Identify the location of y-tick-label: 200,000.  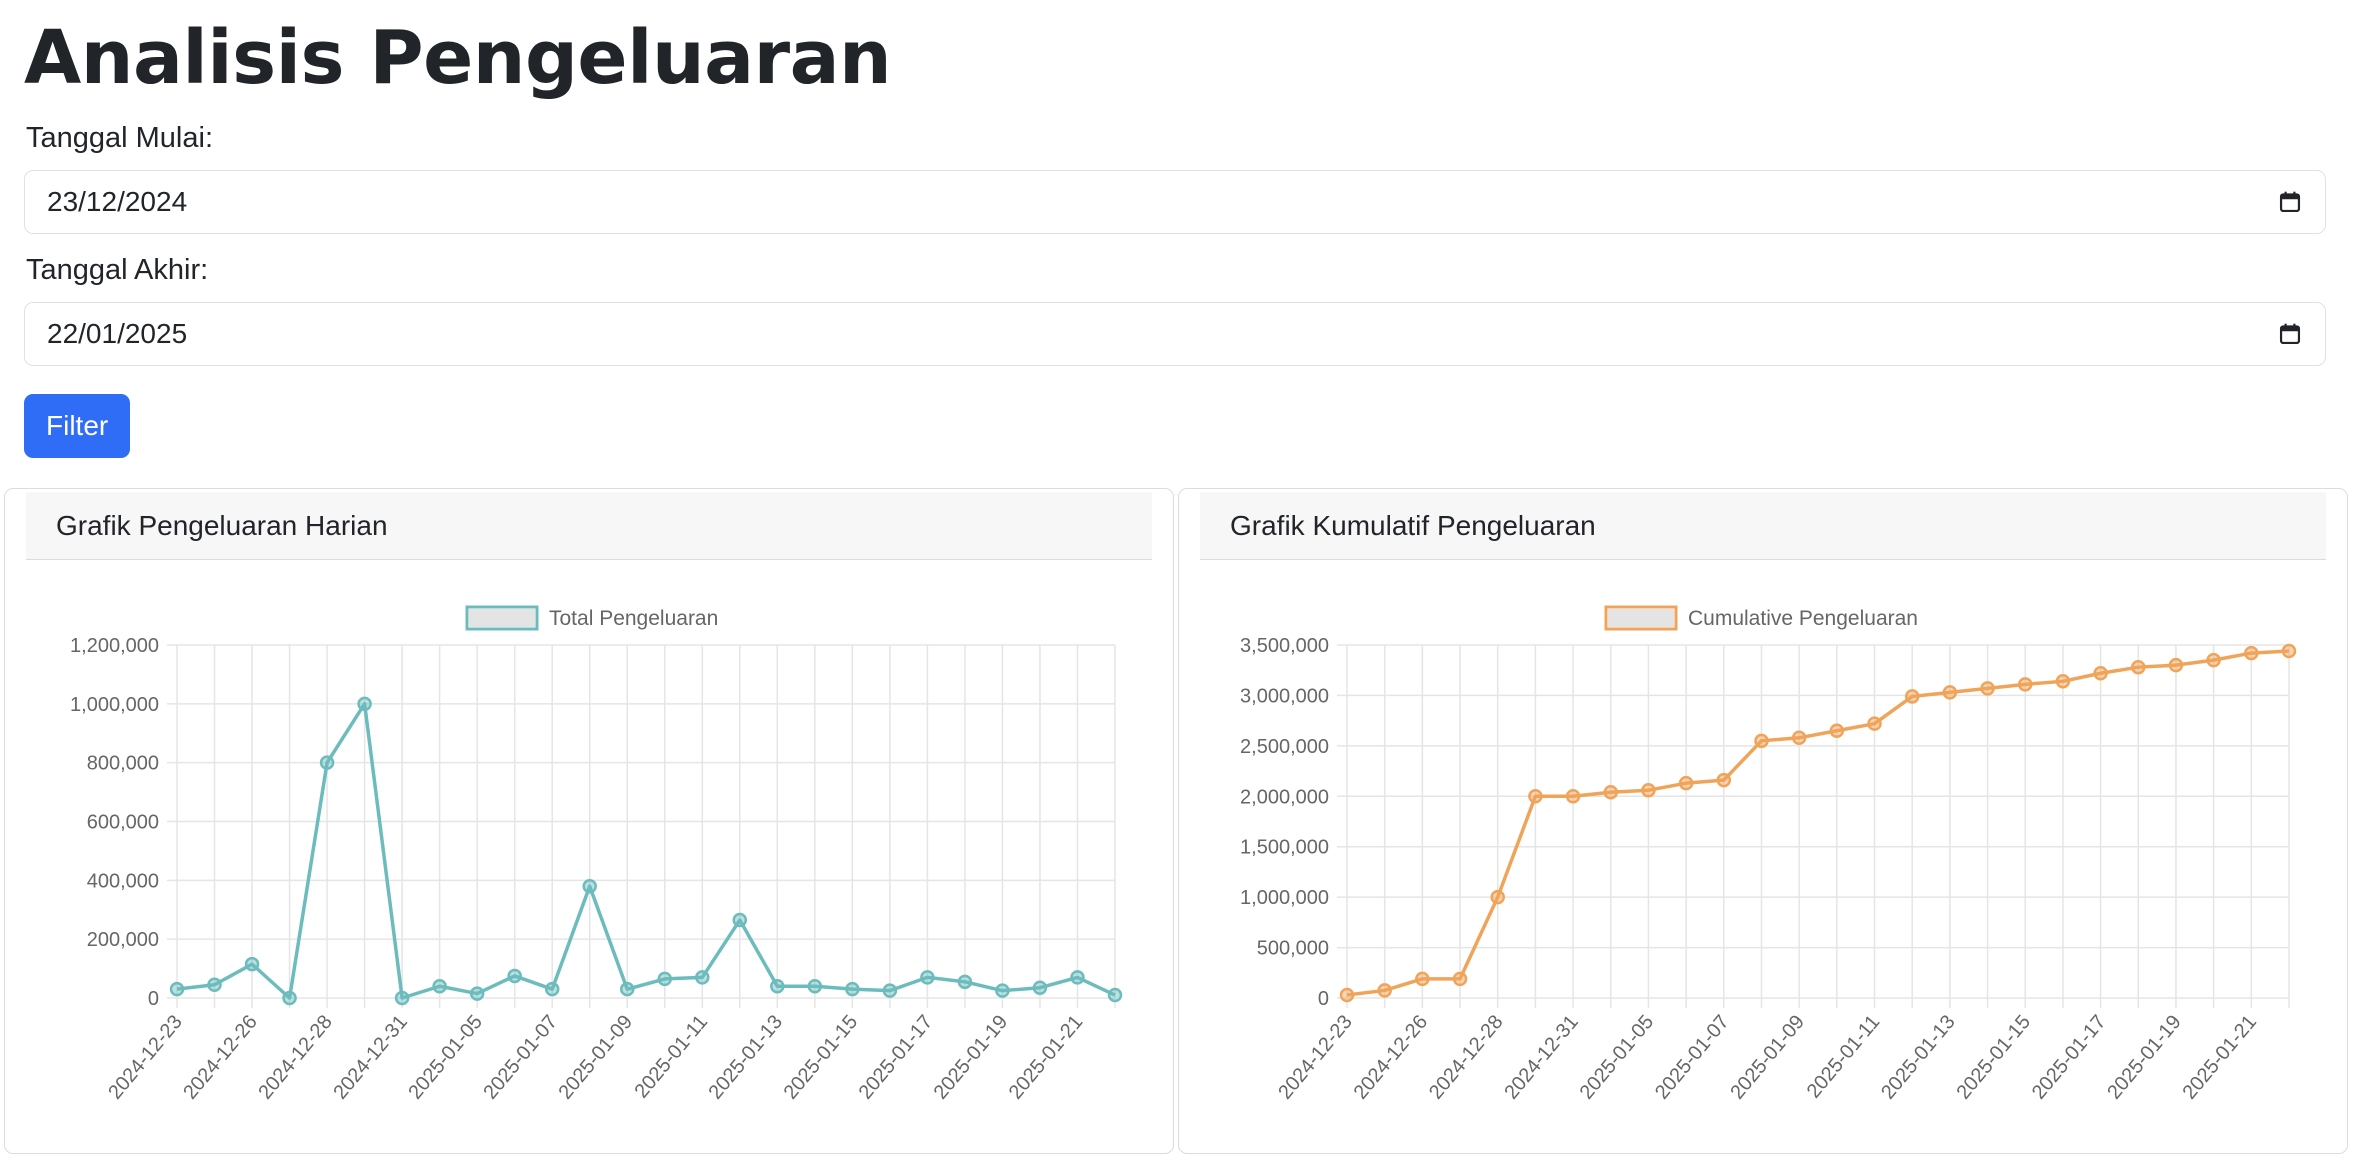
(123, 940).